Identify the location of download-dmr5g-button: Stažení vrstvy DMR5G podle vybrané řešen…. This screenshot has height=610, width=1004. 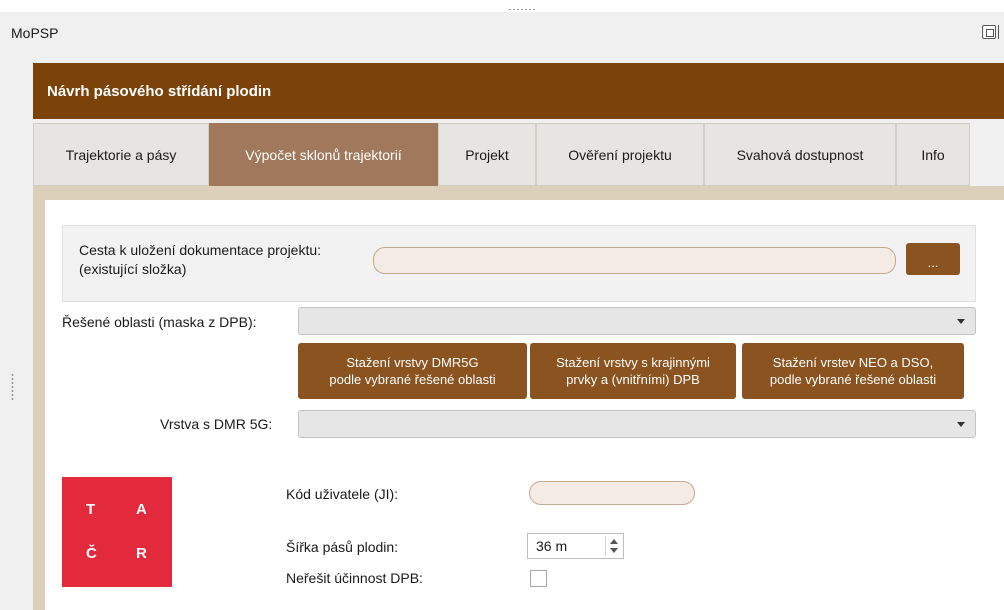
(412, 371).